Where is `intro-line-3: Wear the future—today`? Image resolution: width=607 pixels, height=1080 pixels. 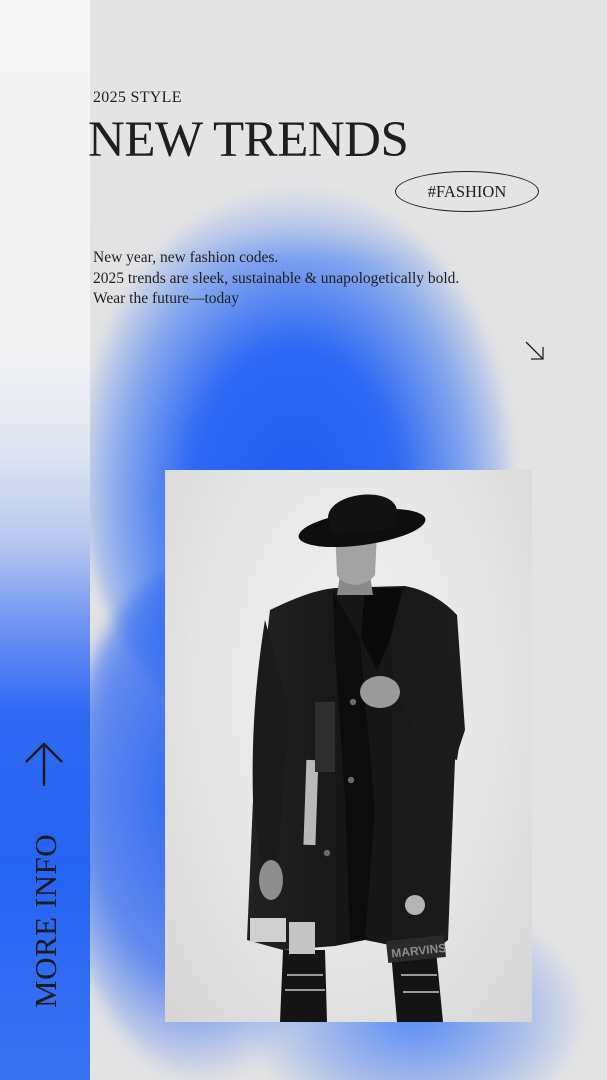 intro-line-3: Wear the future—today is located at coordinates (166, 298).